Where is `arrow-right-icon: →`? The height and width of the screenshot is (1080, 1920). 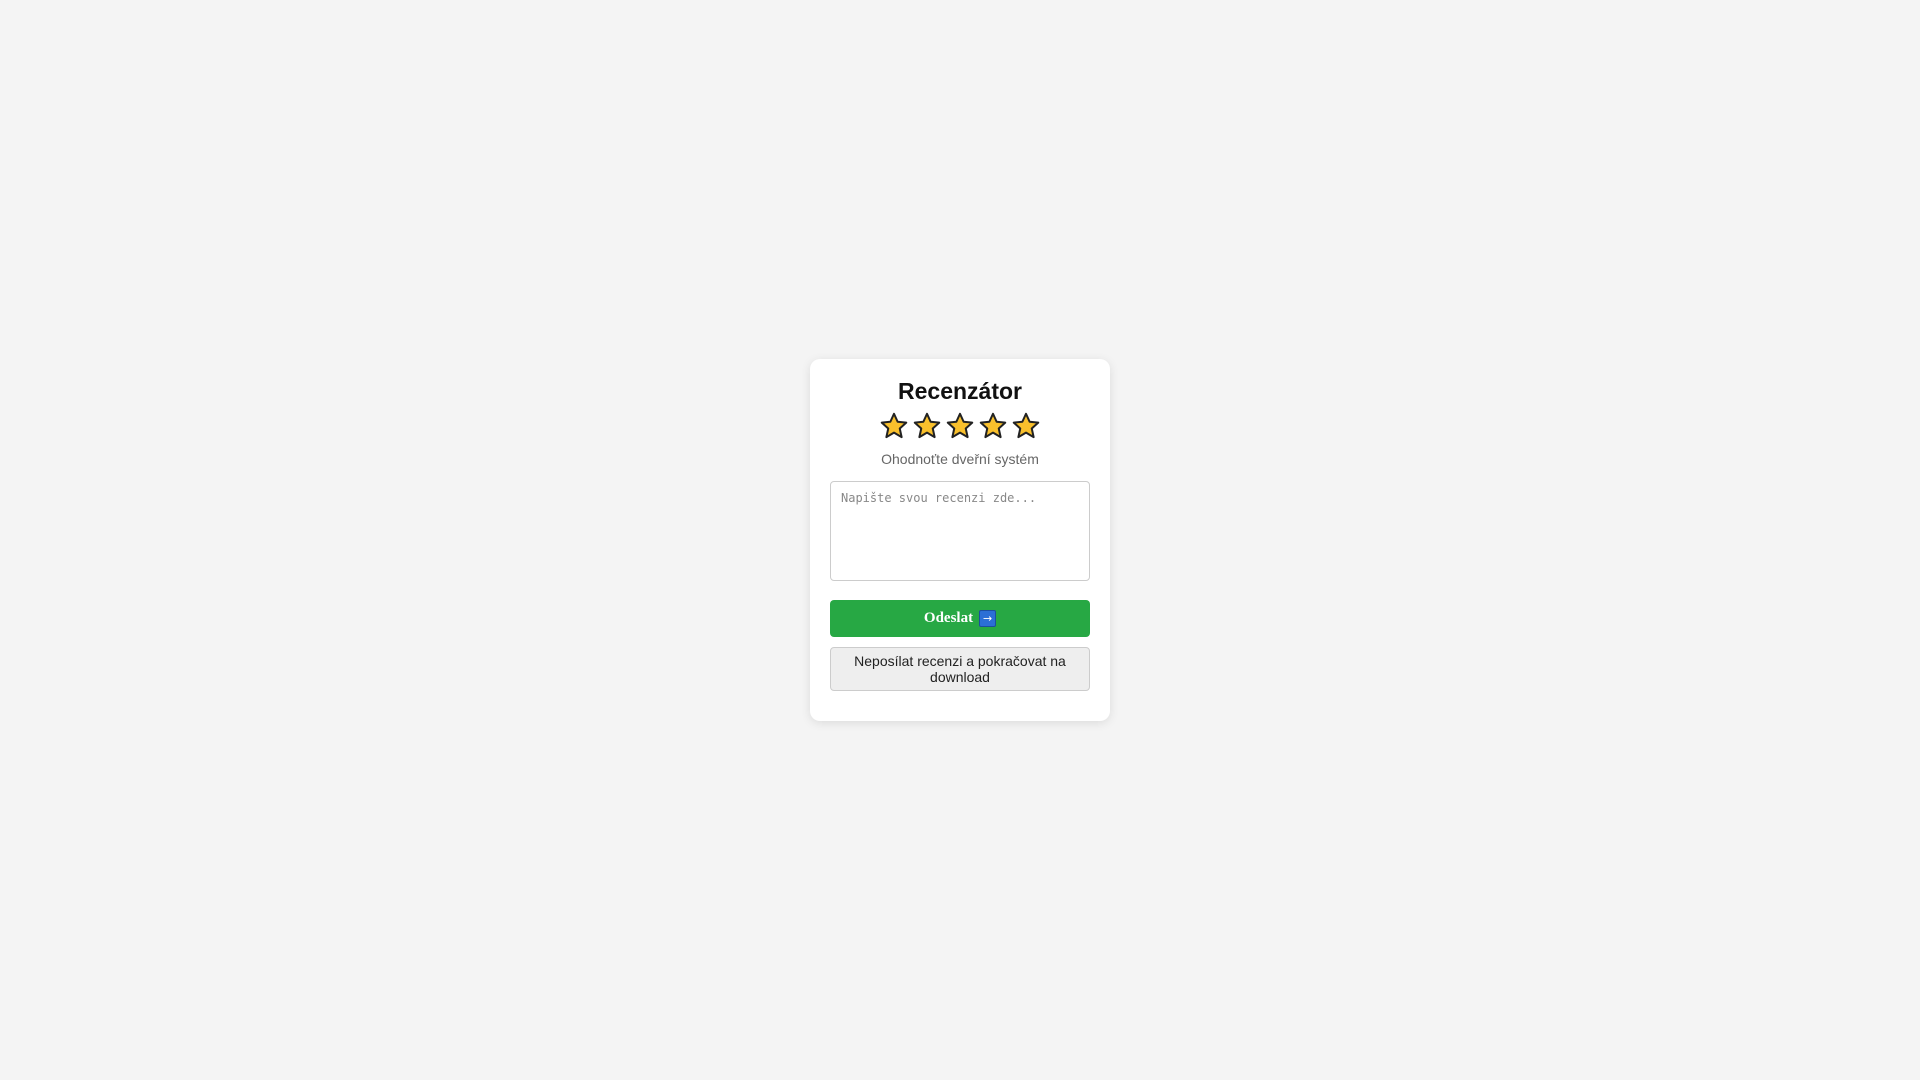 arrow-right-icon: → is located at coordinates (988, 618).